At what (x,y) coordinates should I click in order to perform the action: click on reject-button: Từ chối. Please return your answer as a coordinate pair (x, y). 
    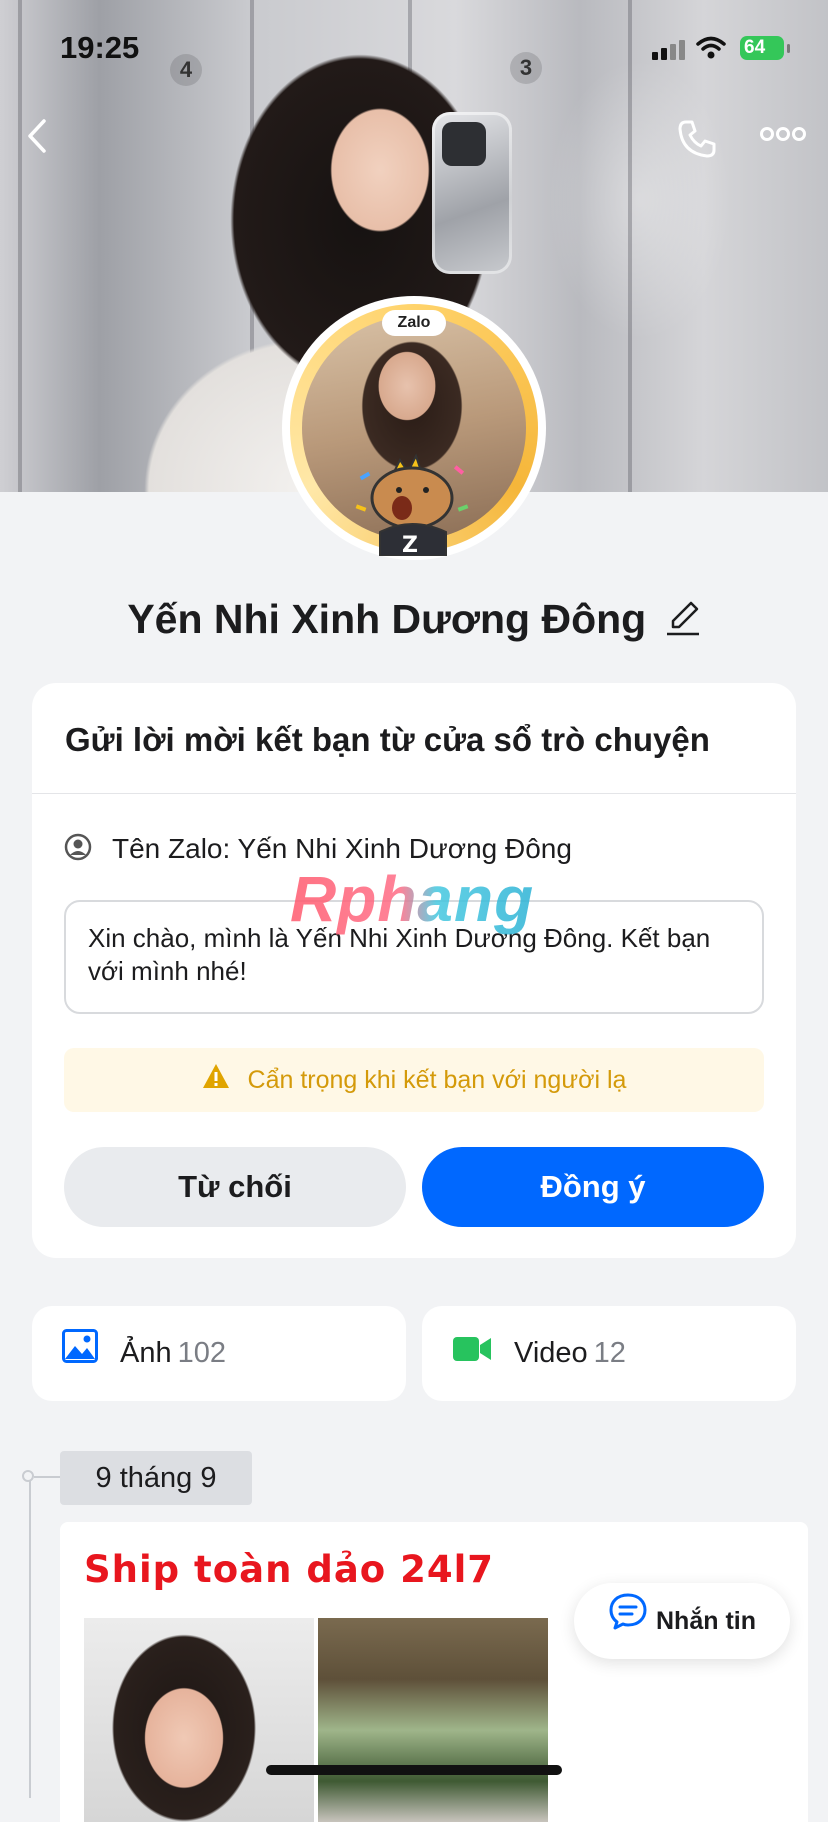
    Looking at the image, I should click on (235, 1187).